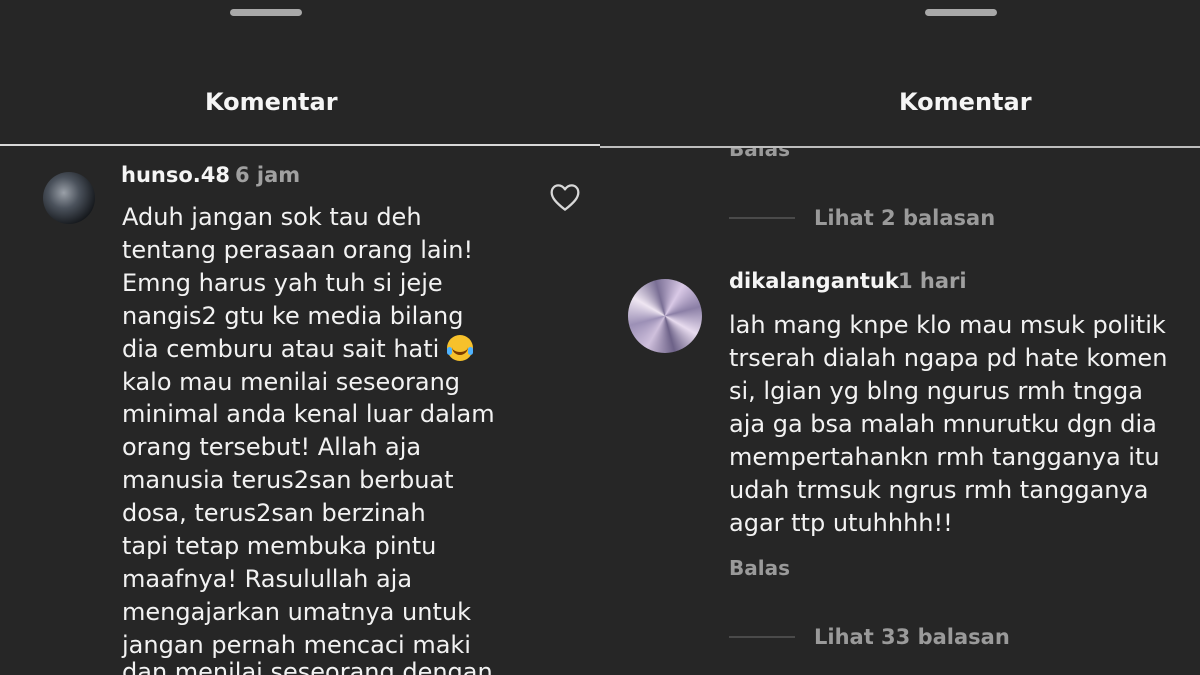 This screenshot has width=1200, height=675. I want to click on comment-line: dia cemburu atau sait hati, so click(297, 349).